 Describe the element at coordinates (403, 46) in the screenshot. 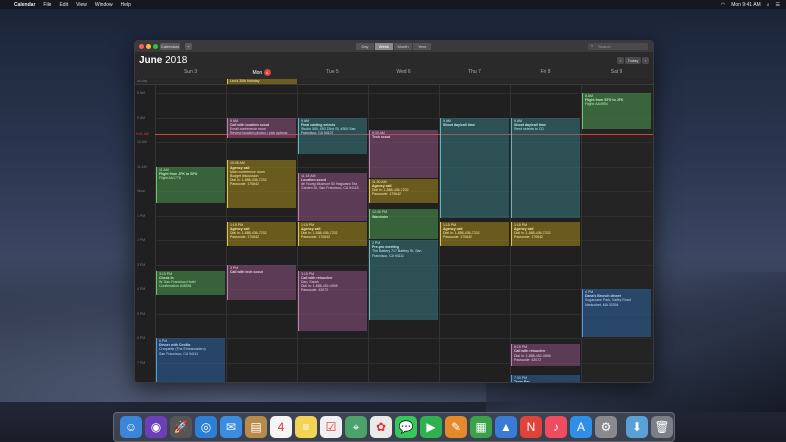

I see `tab-month: Month` at that location.